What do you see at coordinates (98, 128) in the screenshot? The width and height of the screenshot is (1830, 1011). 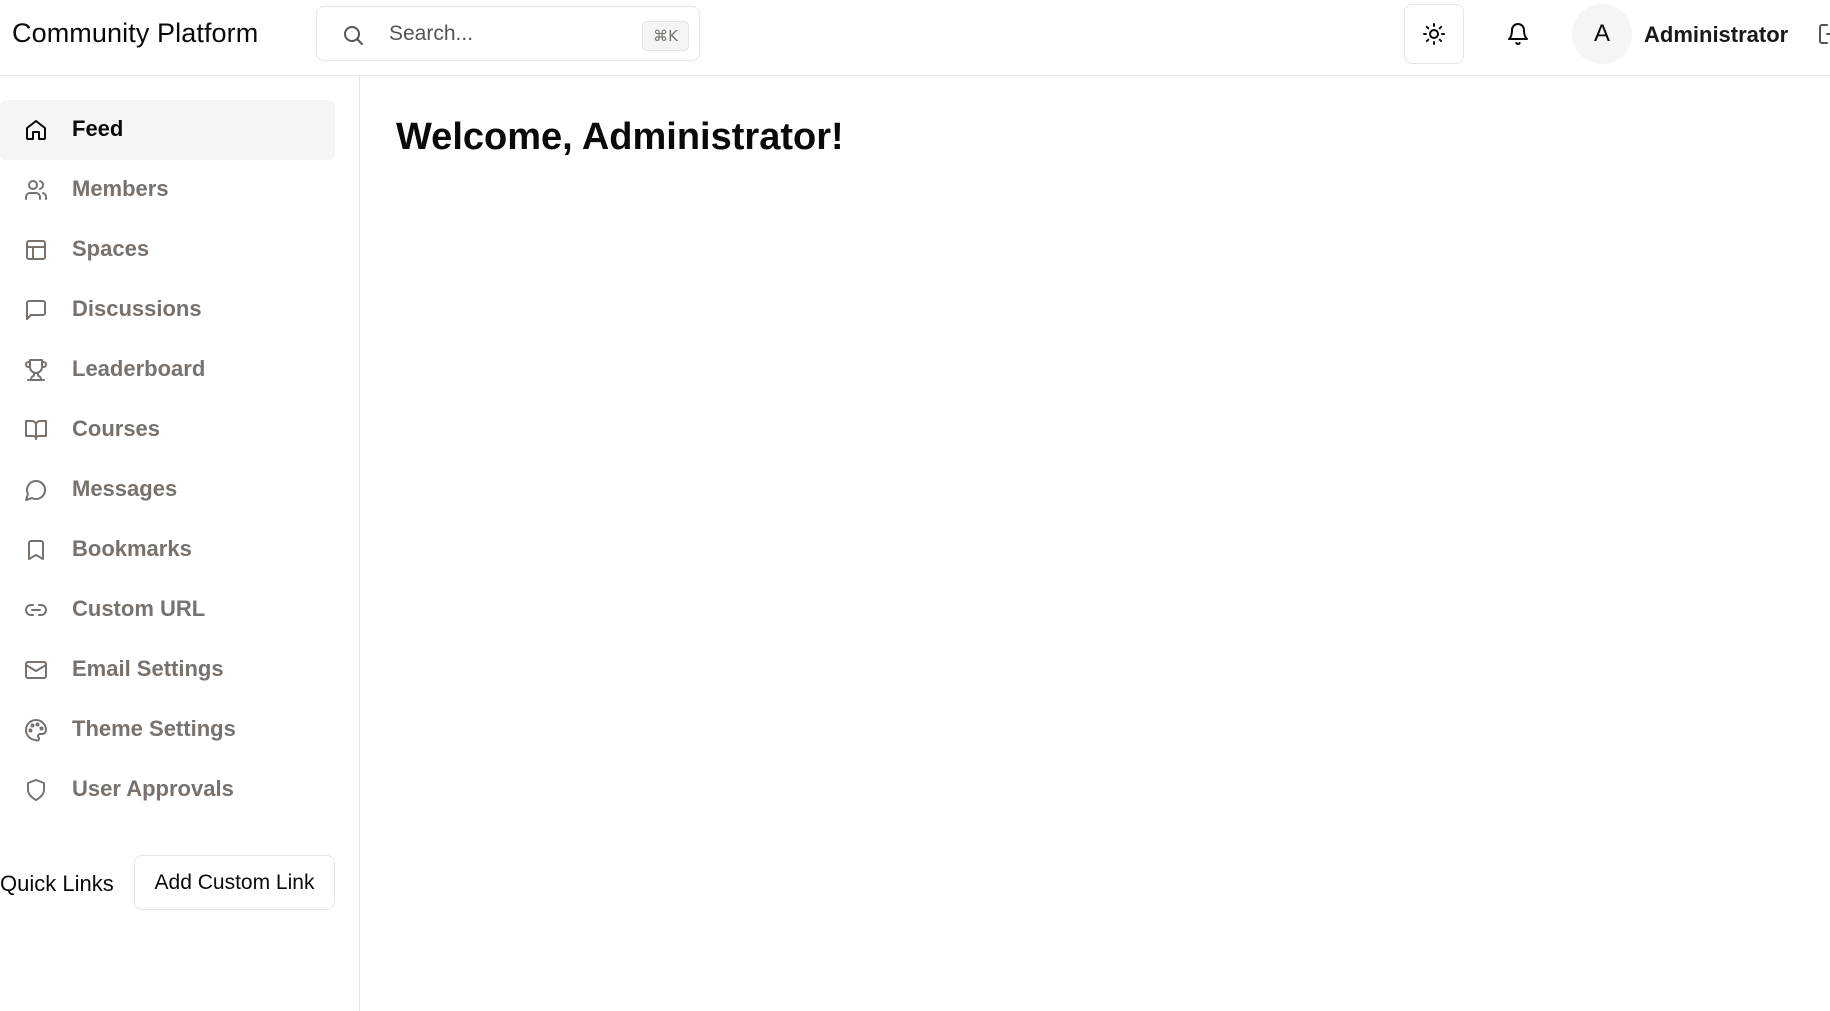 I see `sidebar-item-label: Feed` at bounding box center [98, 128].